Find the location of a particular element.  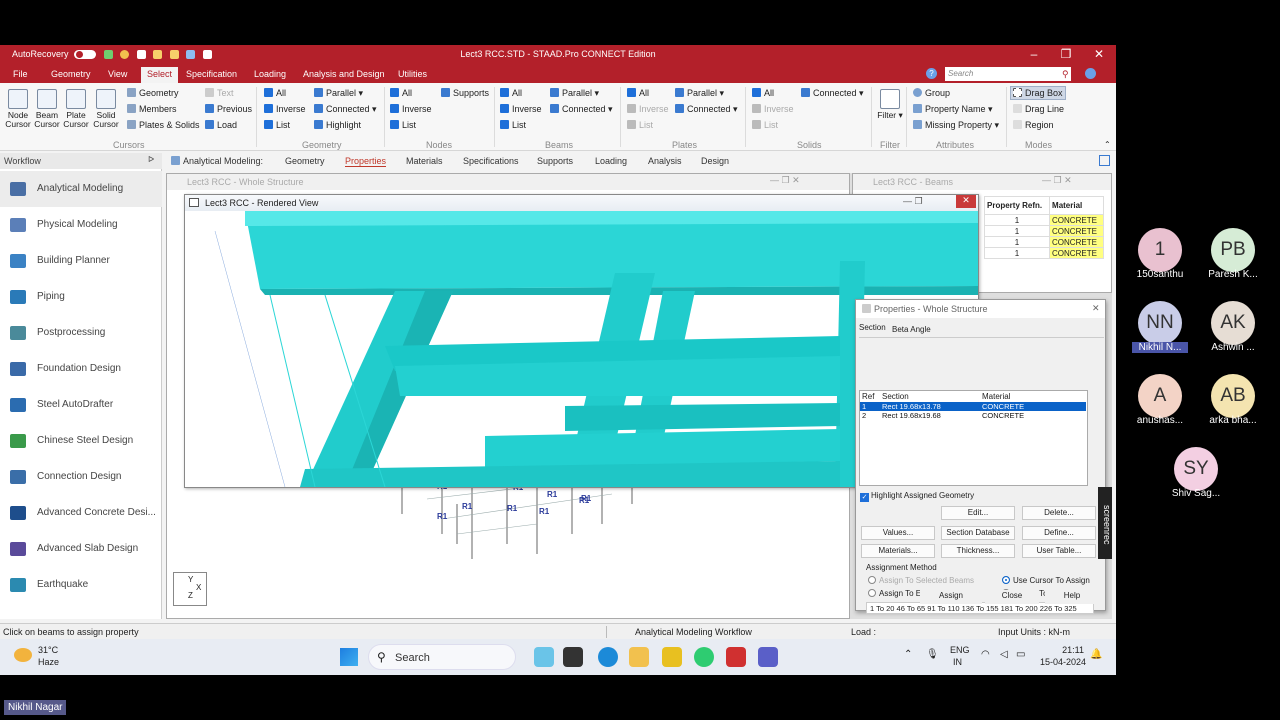

menu-analysis-design: Analysis and Design is located at coordinates (344, 74).